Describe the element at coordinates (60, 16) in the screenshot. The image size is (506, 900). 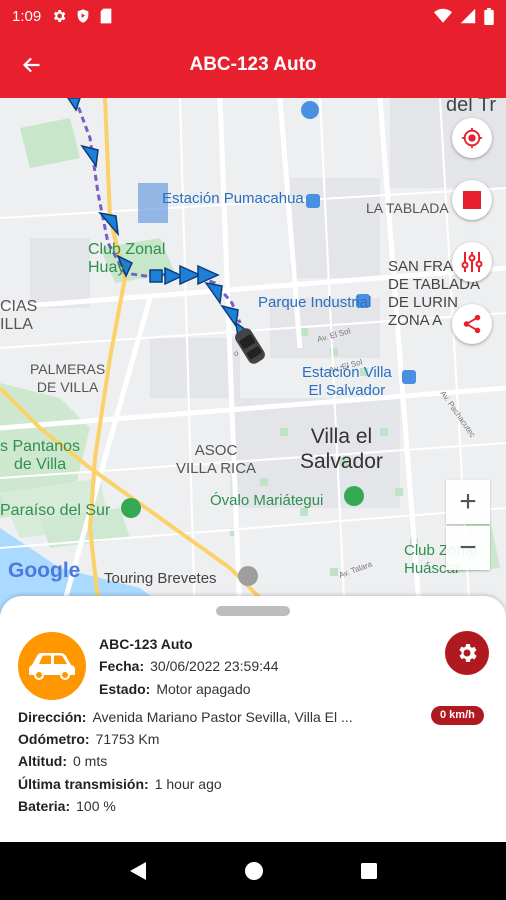
I see `settings-icon` at that location.